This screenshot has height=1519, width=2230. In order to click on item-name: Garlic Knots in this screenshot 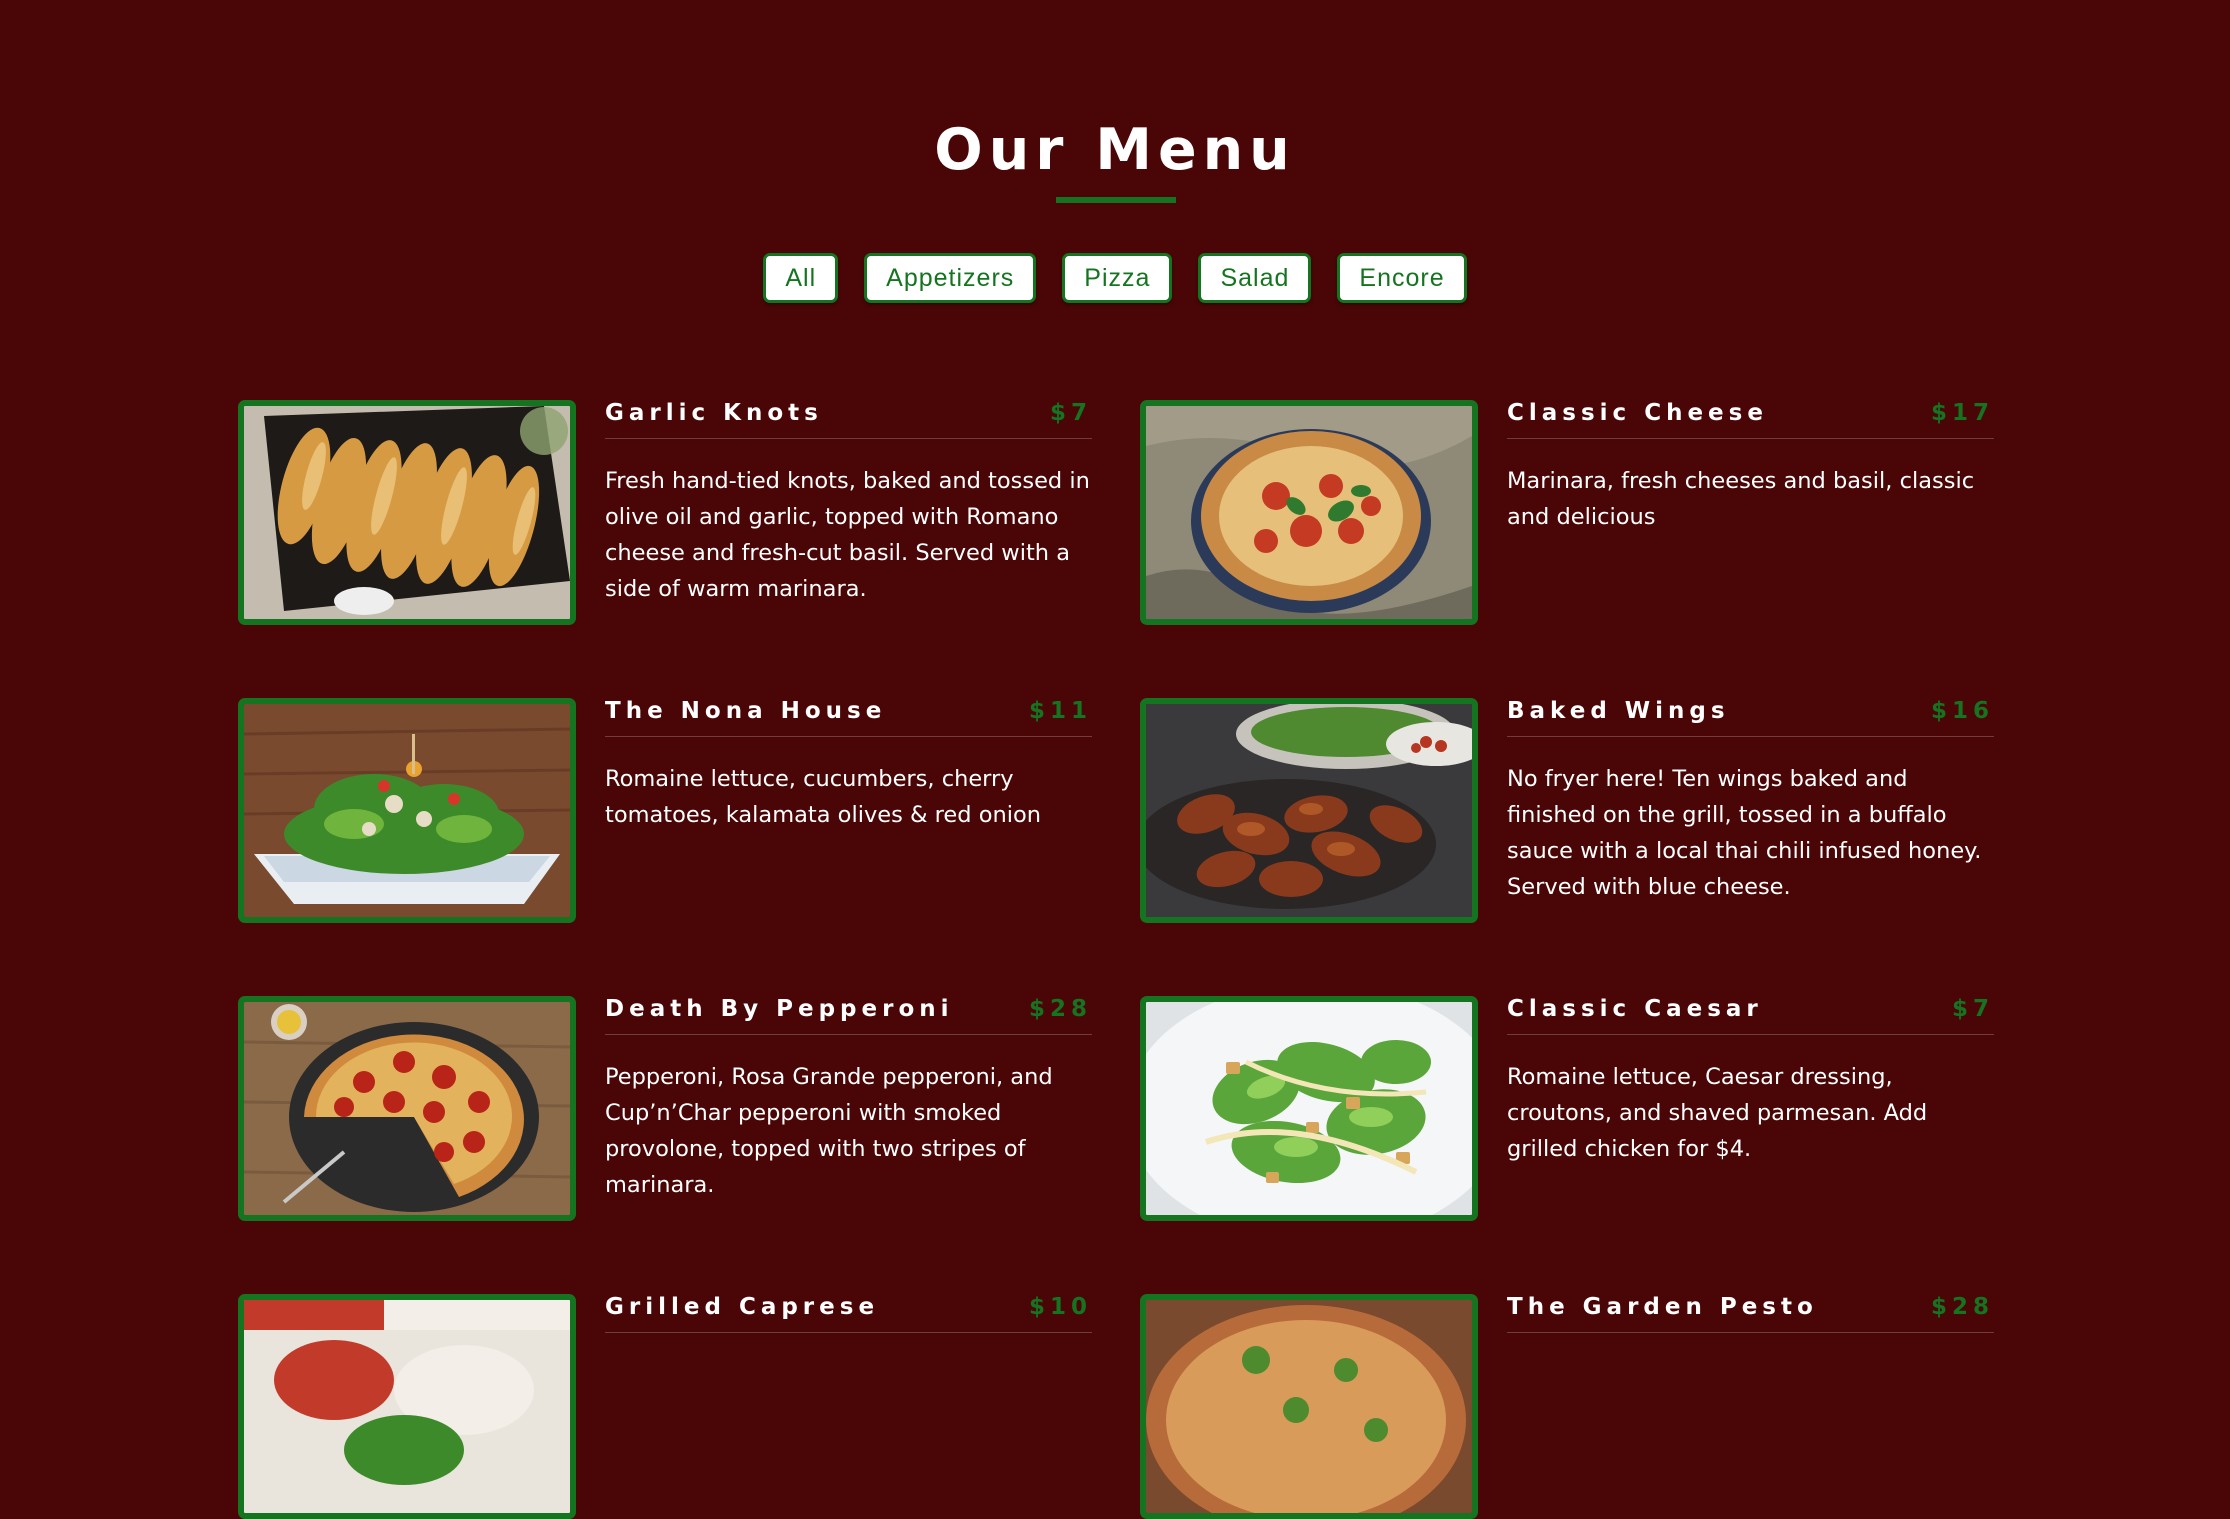, I will do `click(714, 413)`.